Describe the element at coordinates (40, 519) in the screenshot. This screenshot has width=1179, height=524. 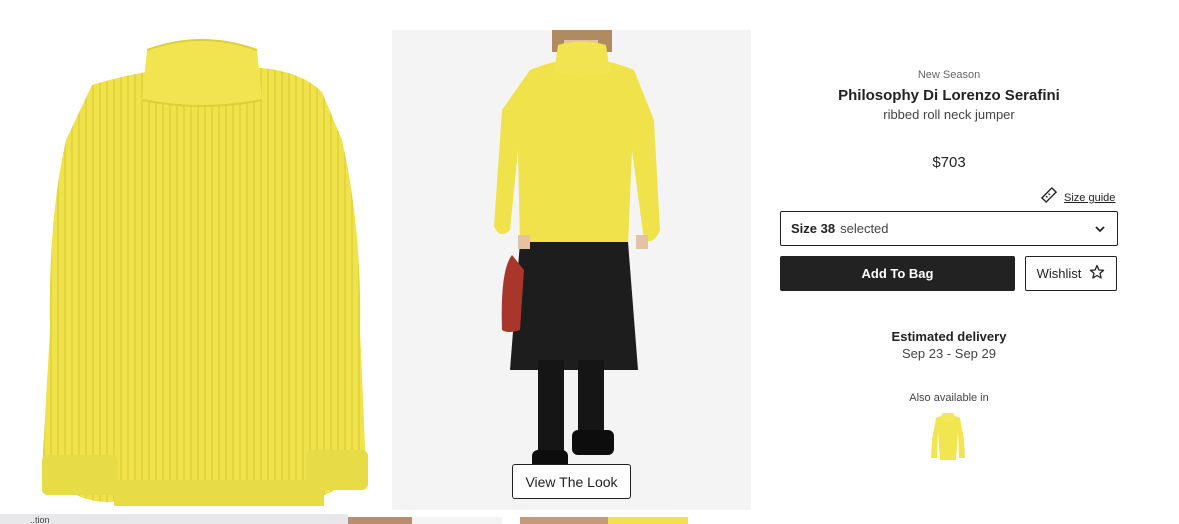
I see `bottom-banner-text: ..tion` at that location.